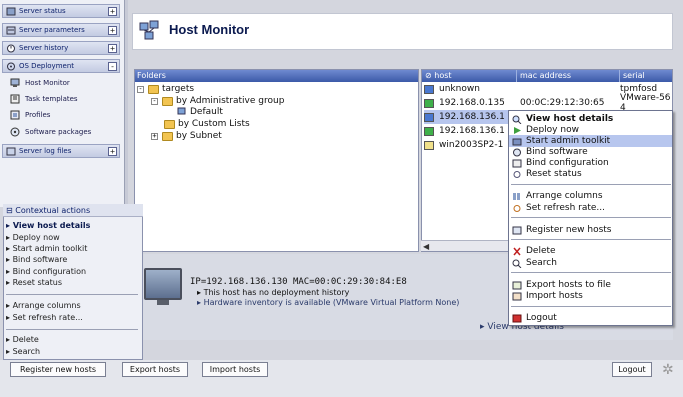 The image size is (683, 397). Describe the element at coordinates (46, 272) in the screenshot. I see `action-bind-configuration: ▸ Bind configuration` at that location.